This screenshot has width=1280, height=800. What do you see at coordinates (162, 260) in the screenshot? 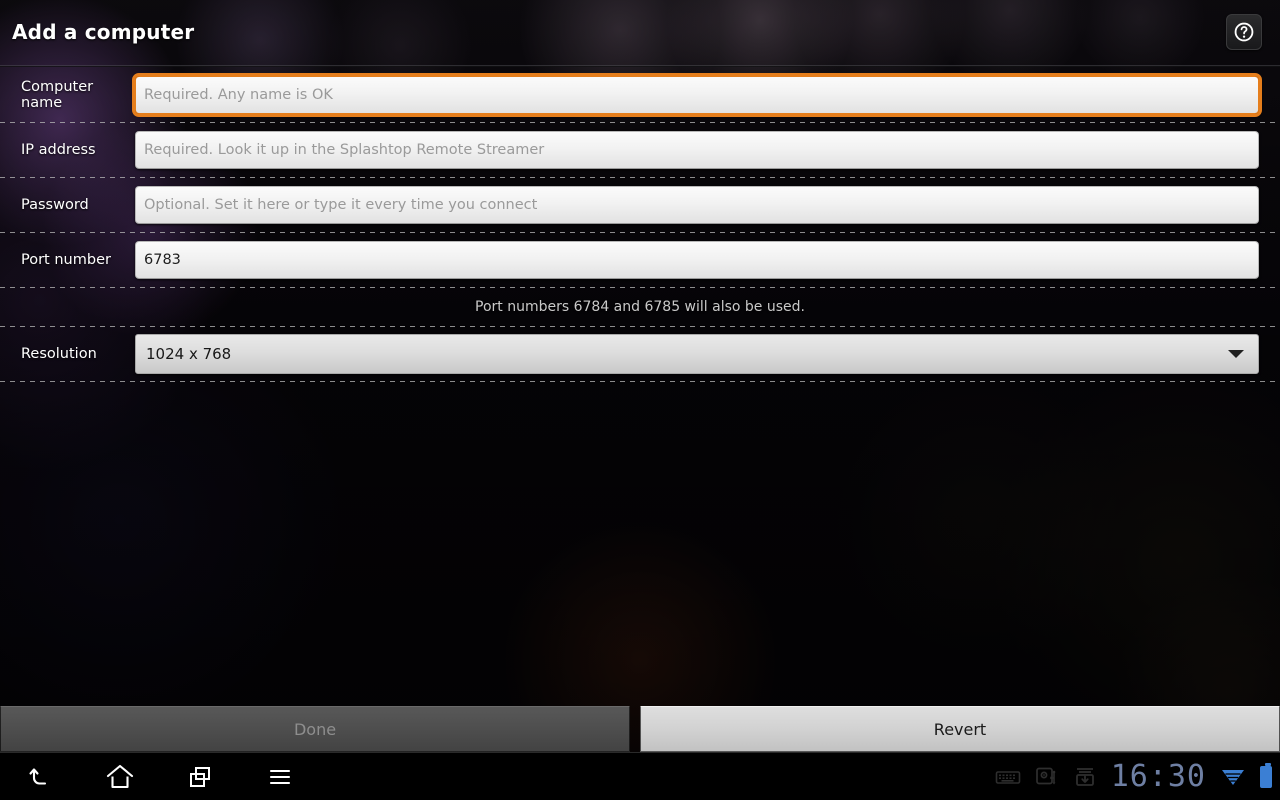
I see `value-port-number: 6783` at bounding box center [162, 260].